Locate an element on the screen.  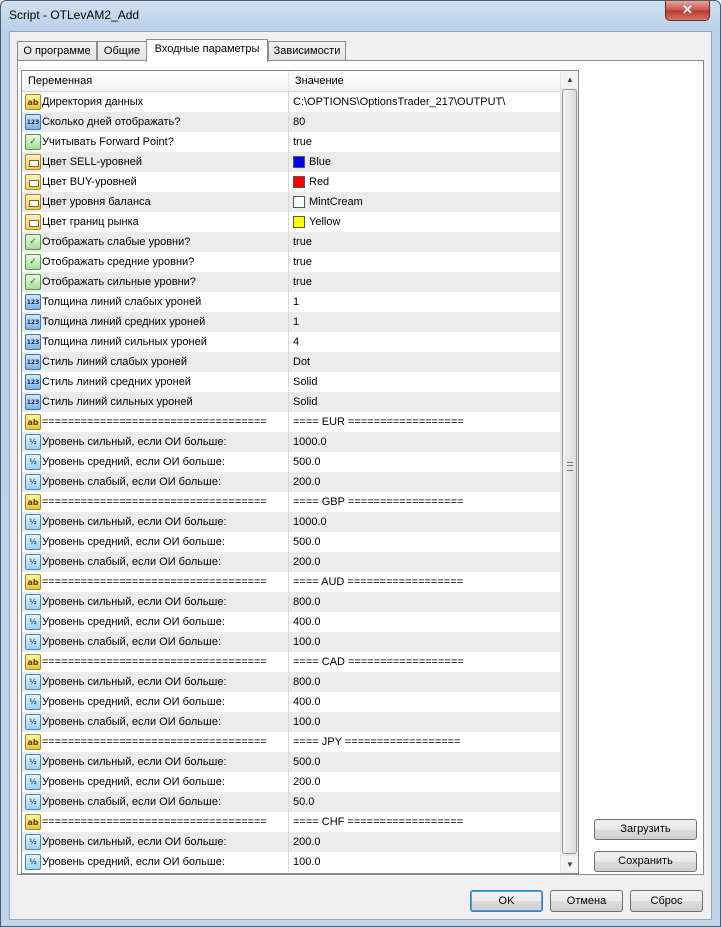
parameter-name-cell: ✓ Отображать средние уровни? is located at coordinates (155, 262).